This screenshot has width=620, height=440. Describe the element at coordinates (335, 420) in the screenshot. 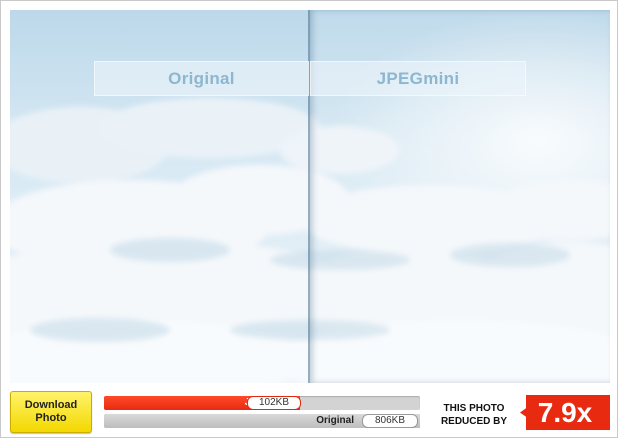

I see `original-size-label: Original` at that location.